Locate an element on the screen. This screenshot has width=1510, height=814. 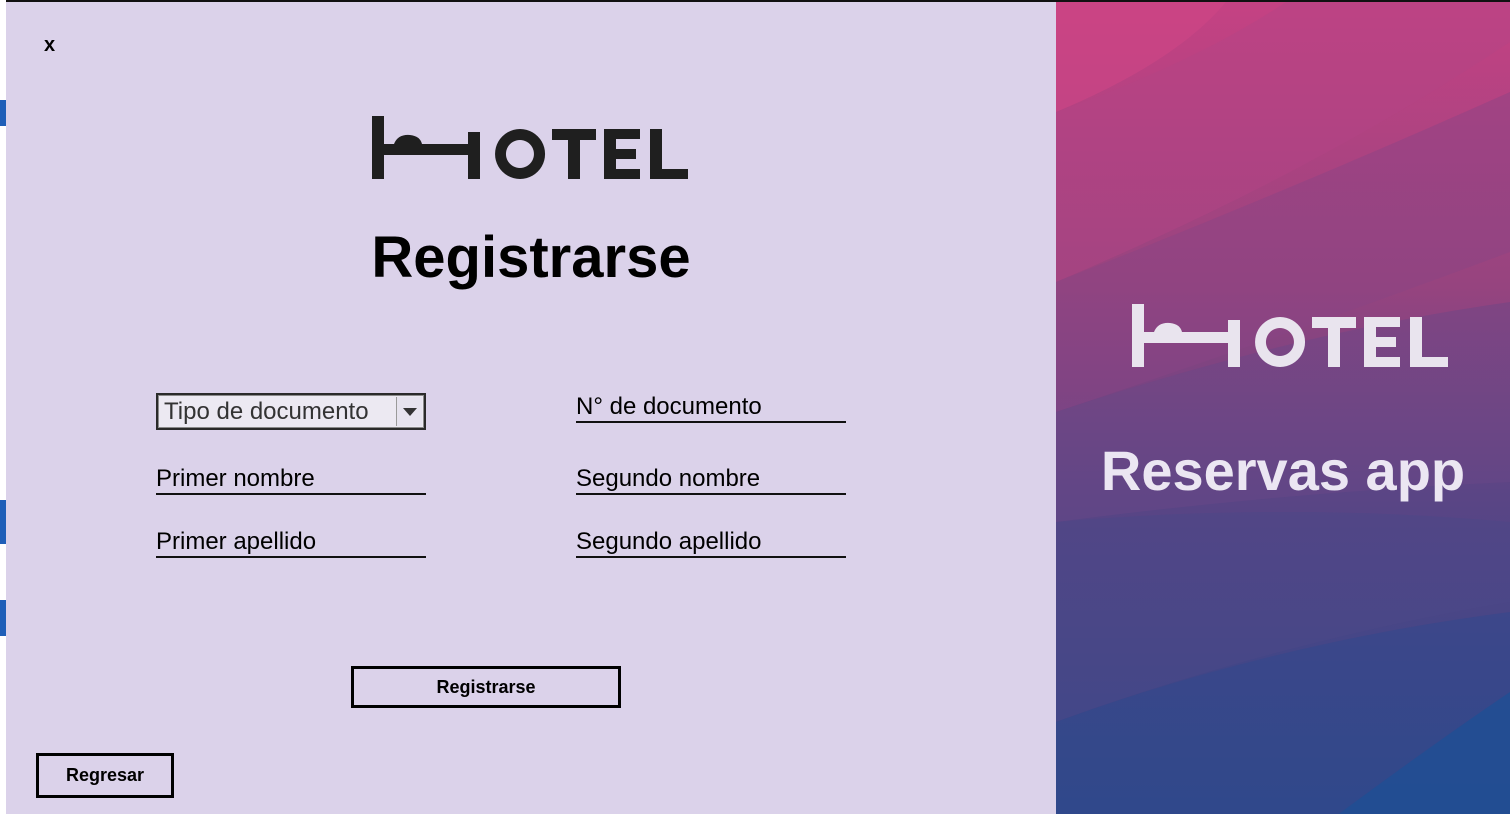
first-name-field: Primer nombre is located at coordinates (291, 475).